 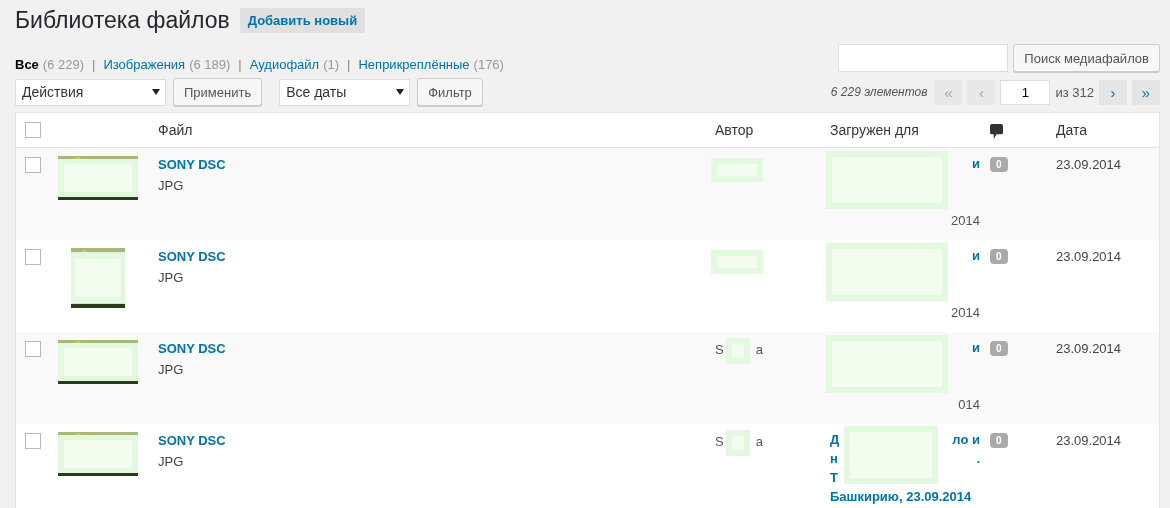 I want to click on filter-link: Аудиофайл, so click(x=284, y=64).